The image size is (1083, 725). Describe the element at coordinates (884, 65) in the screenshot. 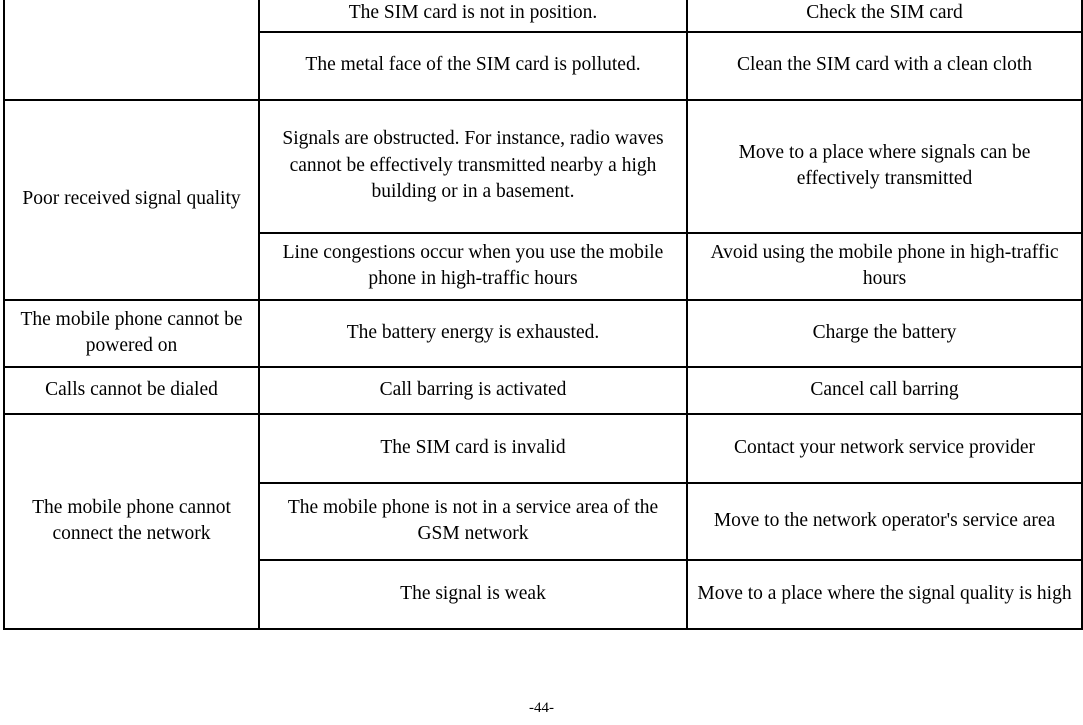

I see `solution-cell: Clean the SIM card with a clean cloth` at that location.